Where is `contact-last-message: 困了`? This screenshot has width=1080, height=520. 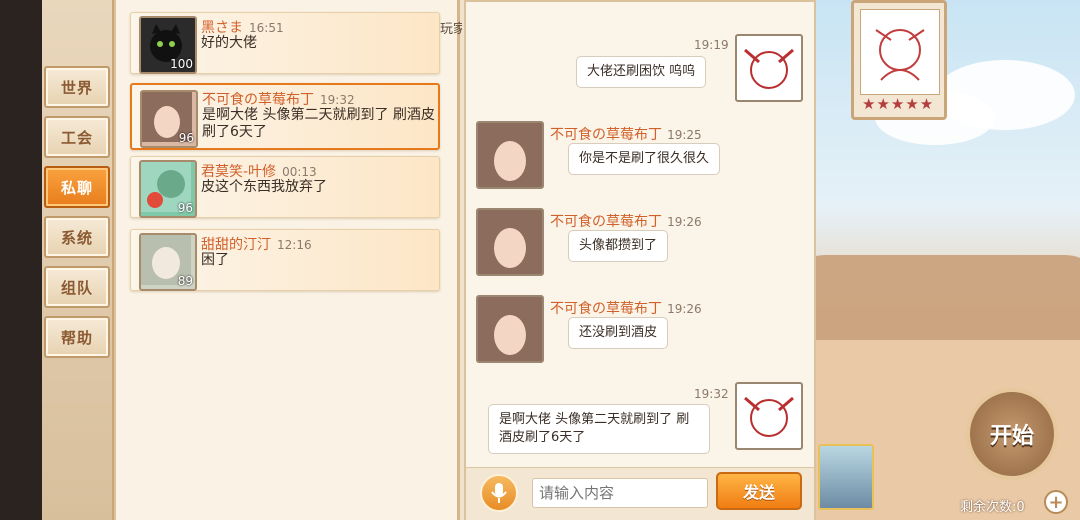
contact-last-message: 困了 is located at coordinates (215, 260).